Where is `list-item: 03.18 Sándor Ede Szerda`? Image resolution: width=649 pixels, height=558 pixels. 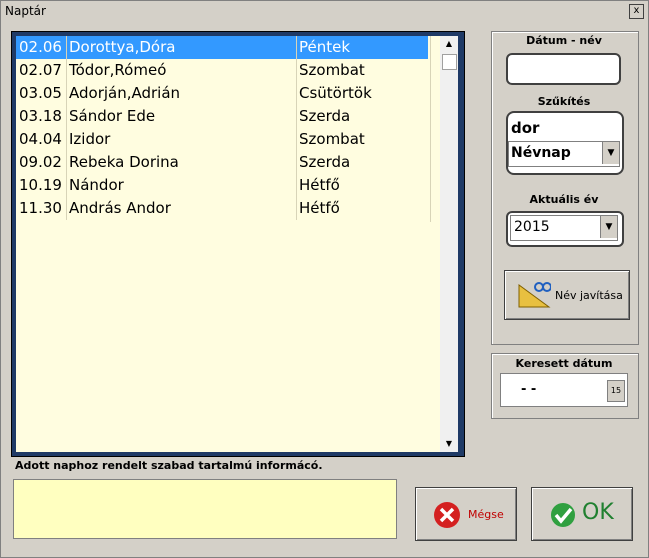 list-item: 03.18 Sándor Ede Szerda is located at coordinates (222, 116).